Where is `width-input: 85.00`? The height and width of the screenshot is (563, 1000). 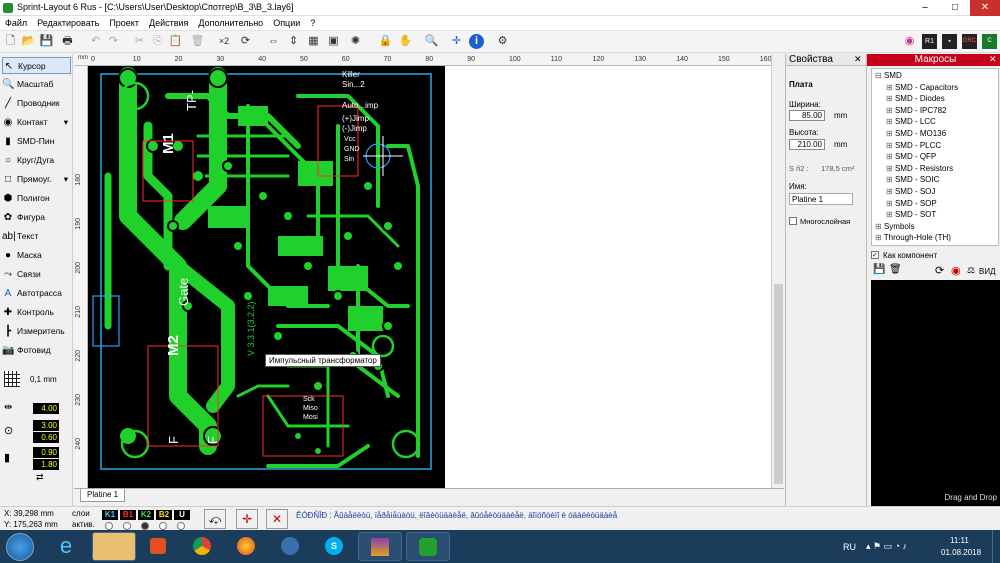 width-input: 85.00 is located at coordinates (807, 115).